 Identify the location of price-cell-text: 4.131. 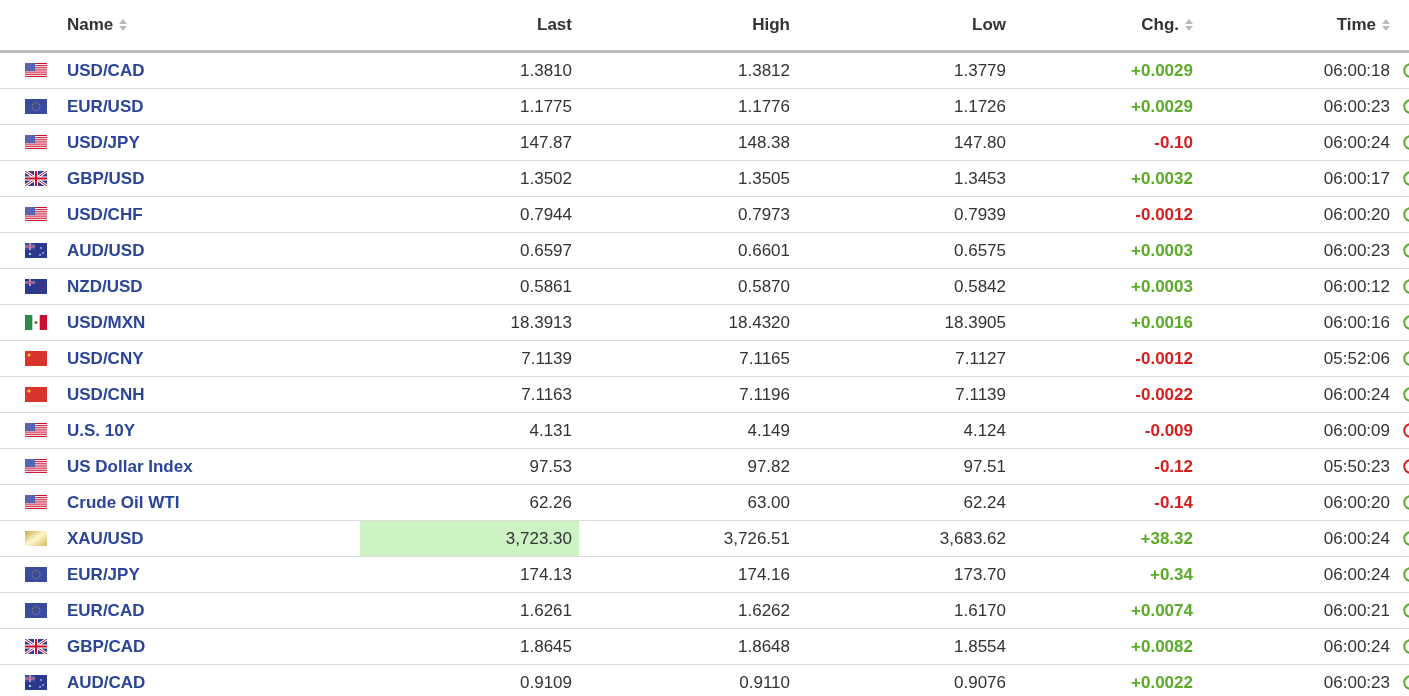
(550, 431).